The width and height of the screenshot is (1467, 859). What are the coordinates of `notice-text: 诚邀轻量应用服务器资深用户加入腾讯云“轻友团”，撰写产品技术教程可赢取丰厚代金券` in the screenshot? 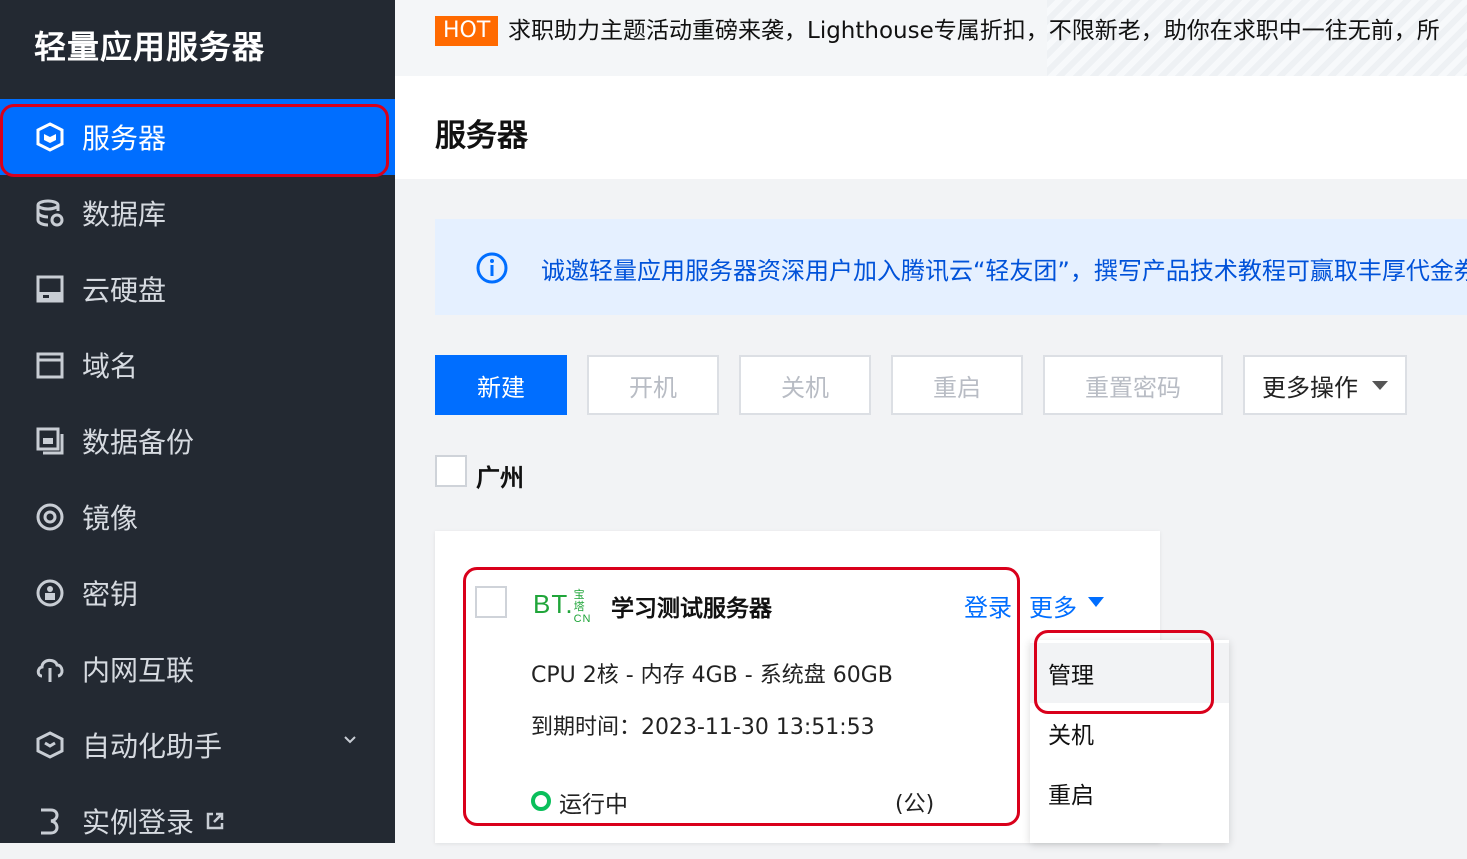 It's located at (1004, 268).